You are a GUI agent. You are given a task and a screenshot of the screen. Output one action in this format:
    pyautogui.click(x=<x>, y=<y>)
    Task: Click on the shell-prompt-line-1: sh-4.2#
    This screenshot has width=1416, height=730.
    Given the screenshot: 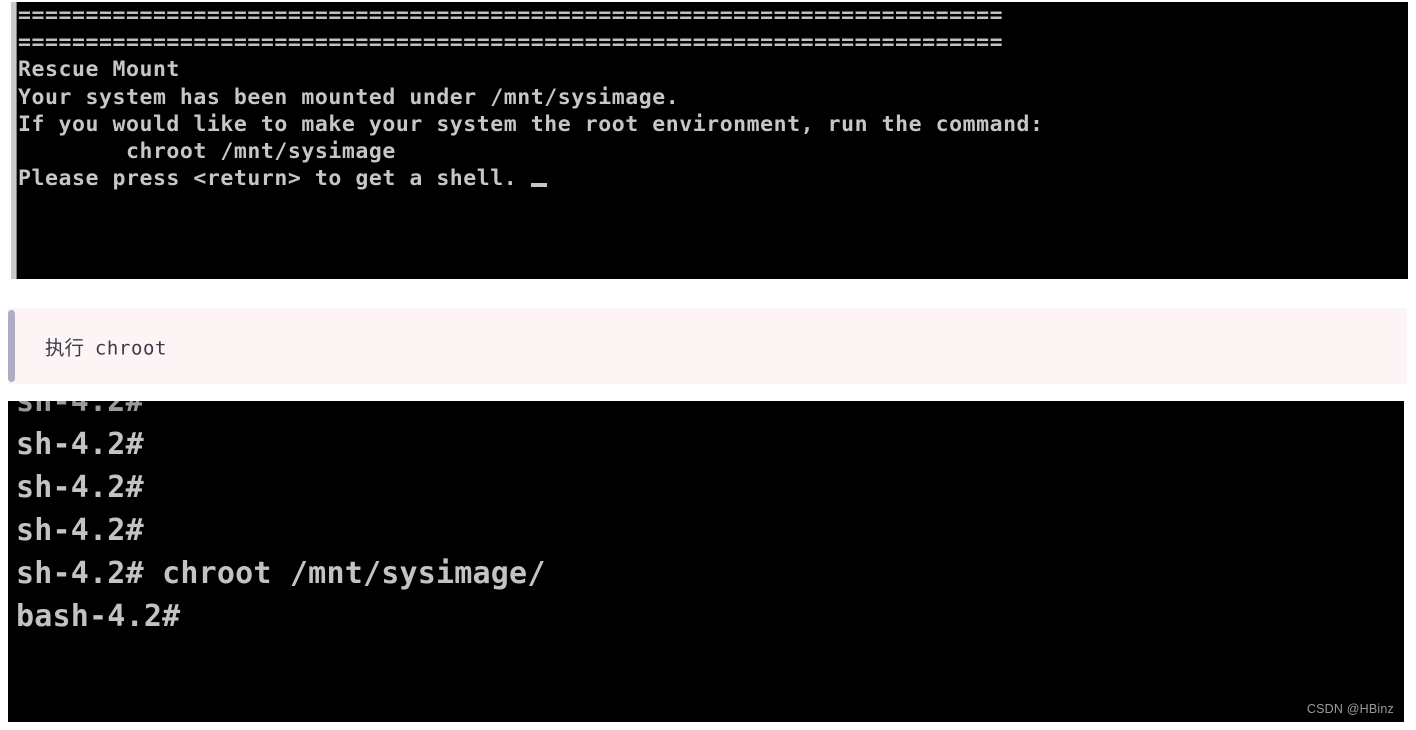 What is the action you would take?
    pyautogui.click(x=80, y=444)
    